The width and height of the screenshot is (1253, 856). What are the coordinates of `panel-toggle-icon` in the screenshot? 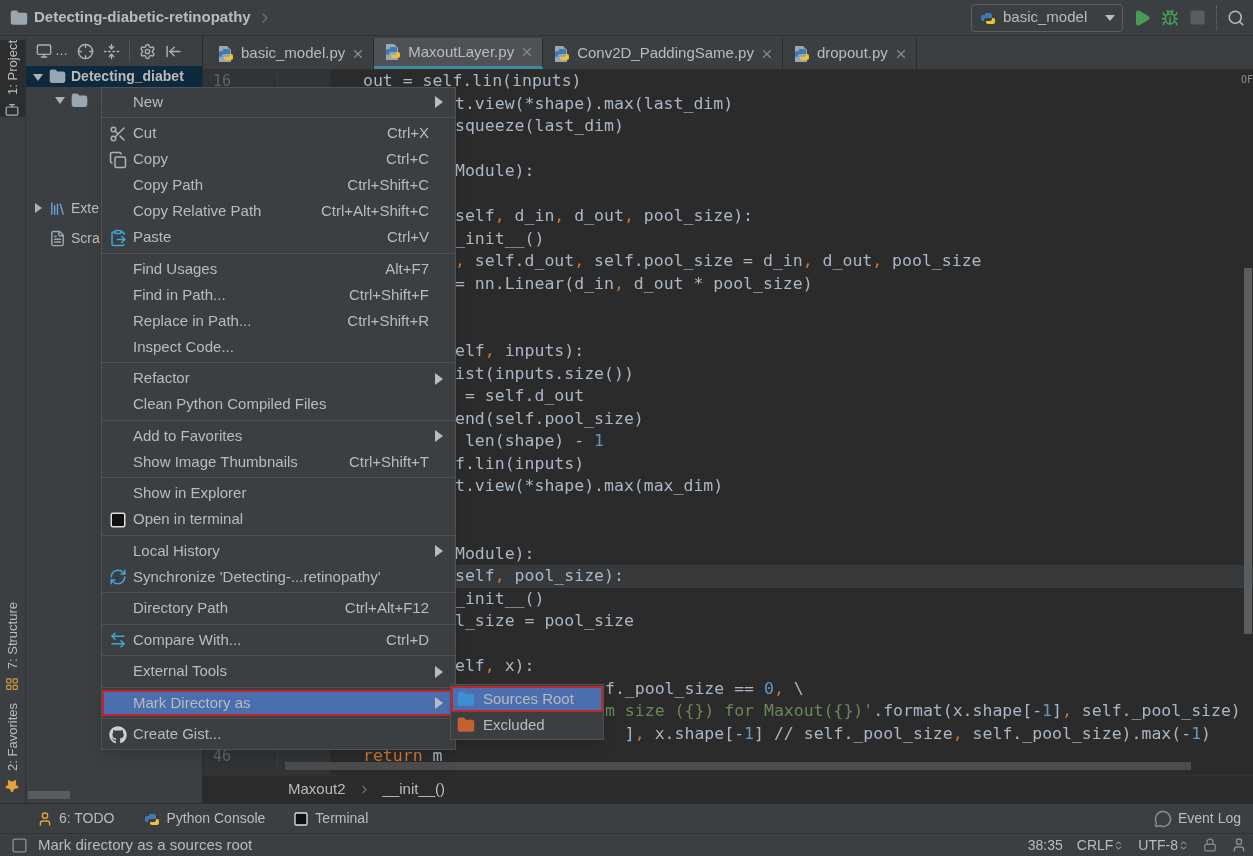 It's located at (19, 845).